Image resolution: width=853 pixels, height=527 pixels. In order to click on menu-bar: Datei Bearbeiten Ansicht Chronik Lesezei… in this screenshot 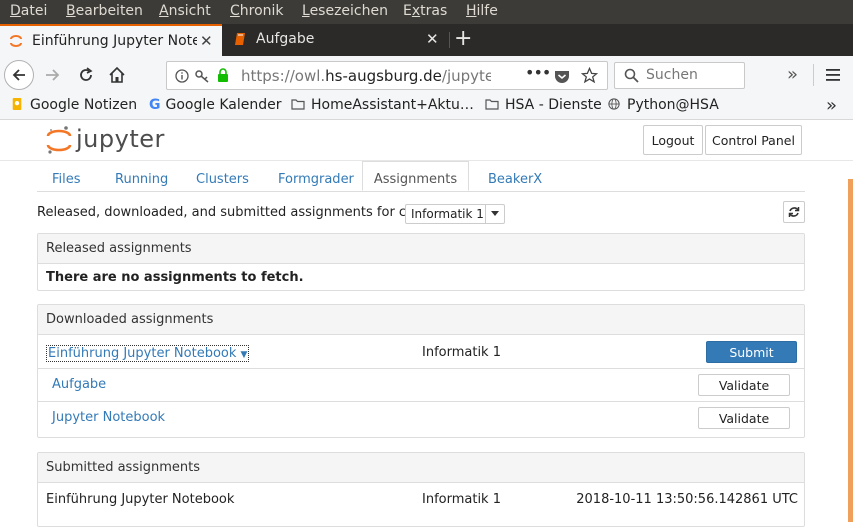, I will do `click(426, 12)`.